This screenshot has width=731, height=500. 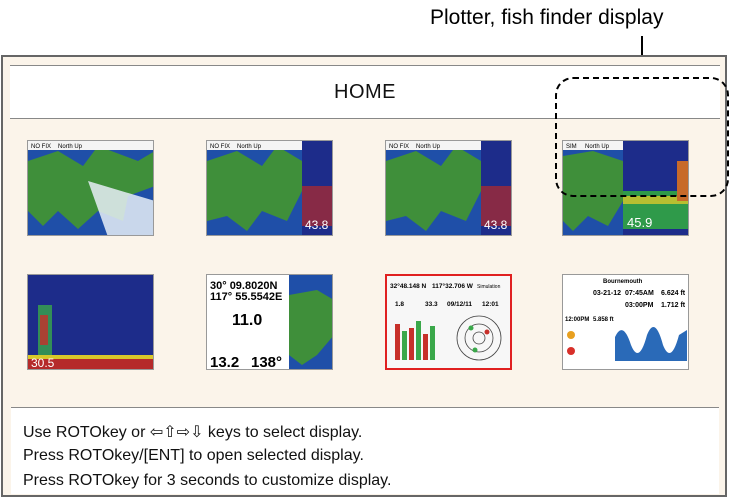 What do you see at coordinates (90, 188) in the screenshot?
I see `display-thumbnail-chart: NO FIX North Up` at bounding box center [90, 188].